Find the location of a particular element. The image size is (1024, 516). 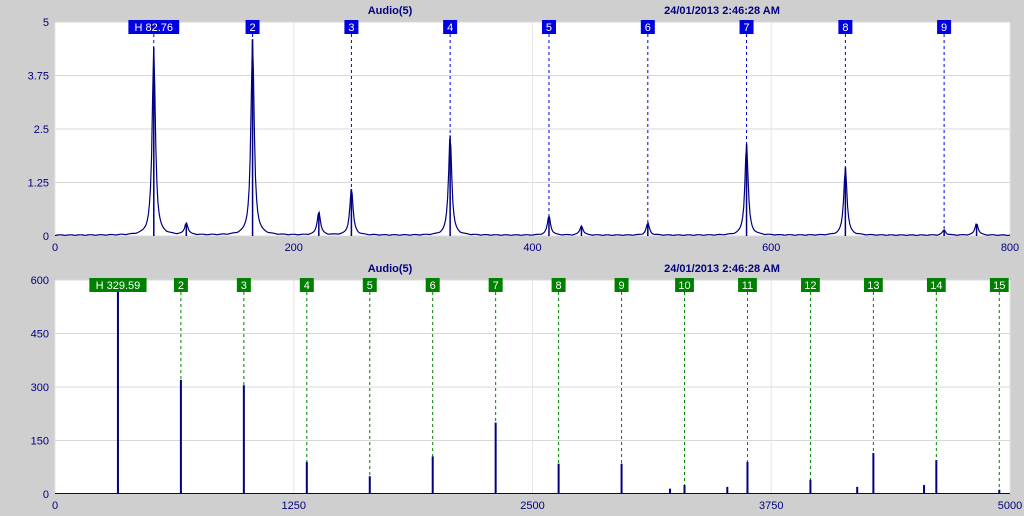

y-tick-label: 5 is located at coordinates (46, 23).